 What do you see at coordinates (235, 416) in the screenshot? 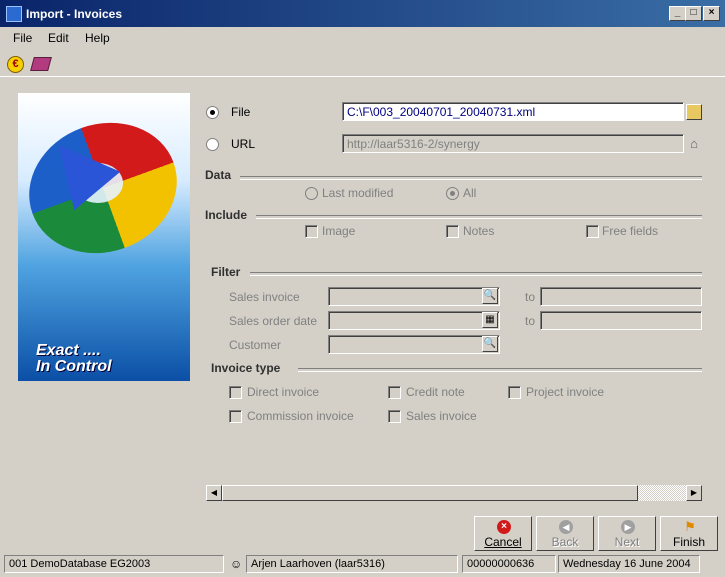
I see `commission-invoice-checkbox` at bounding box center [235, 416].